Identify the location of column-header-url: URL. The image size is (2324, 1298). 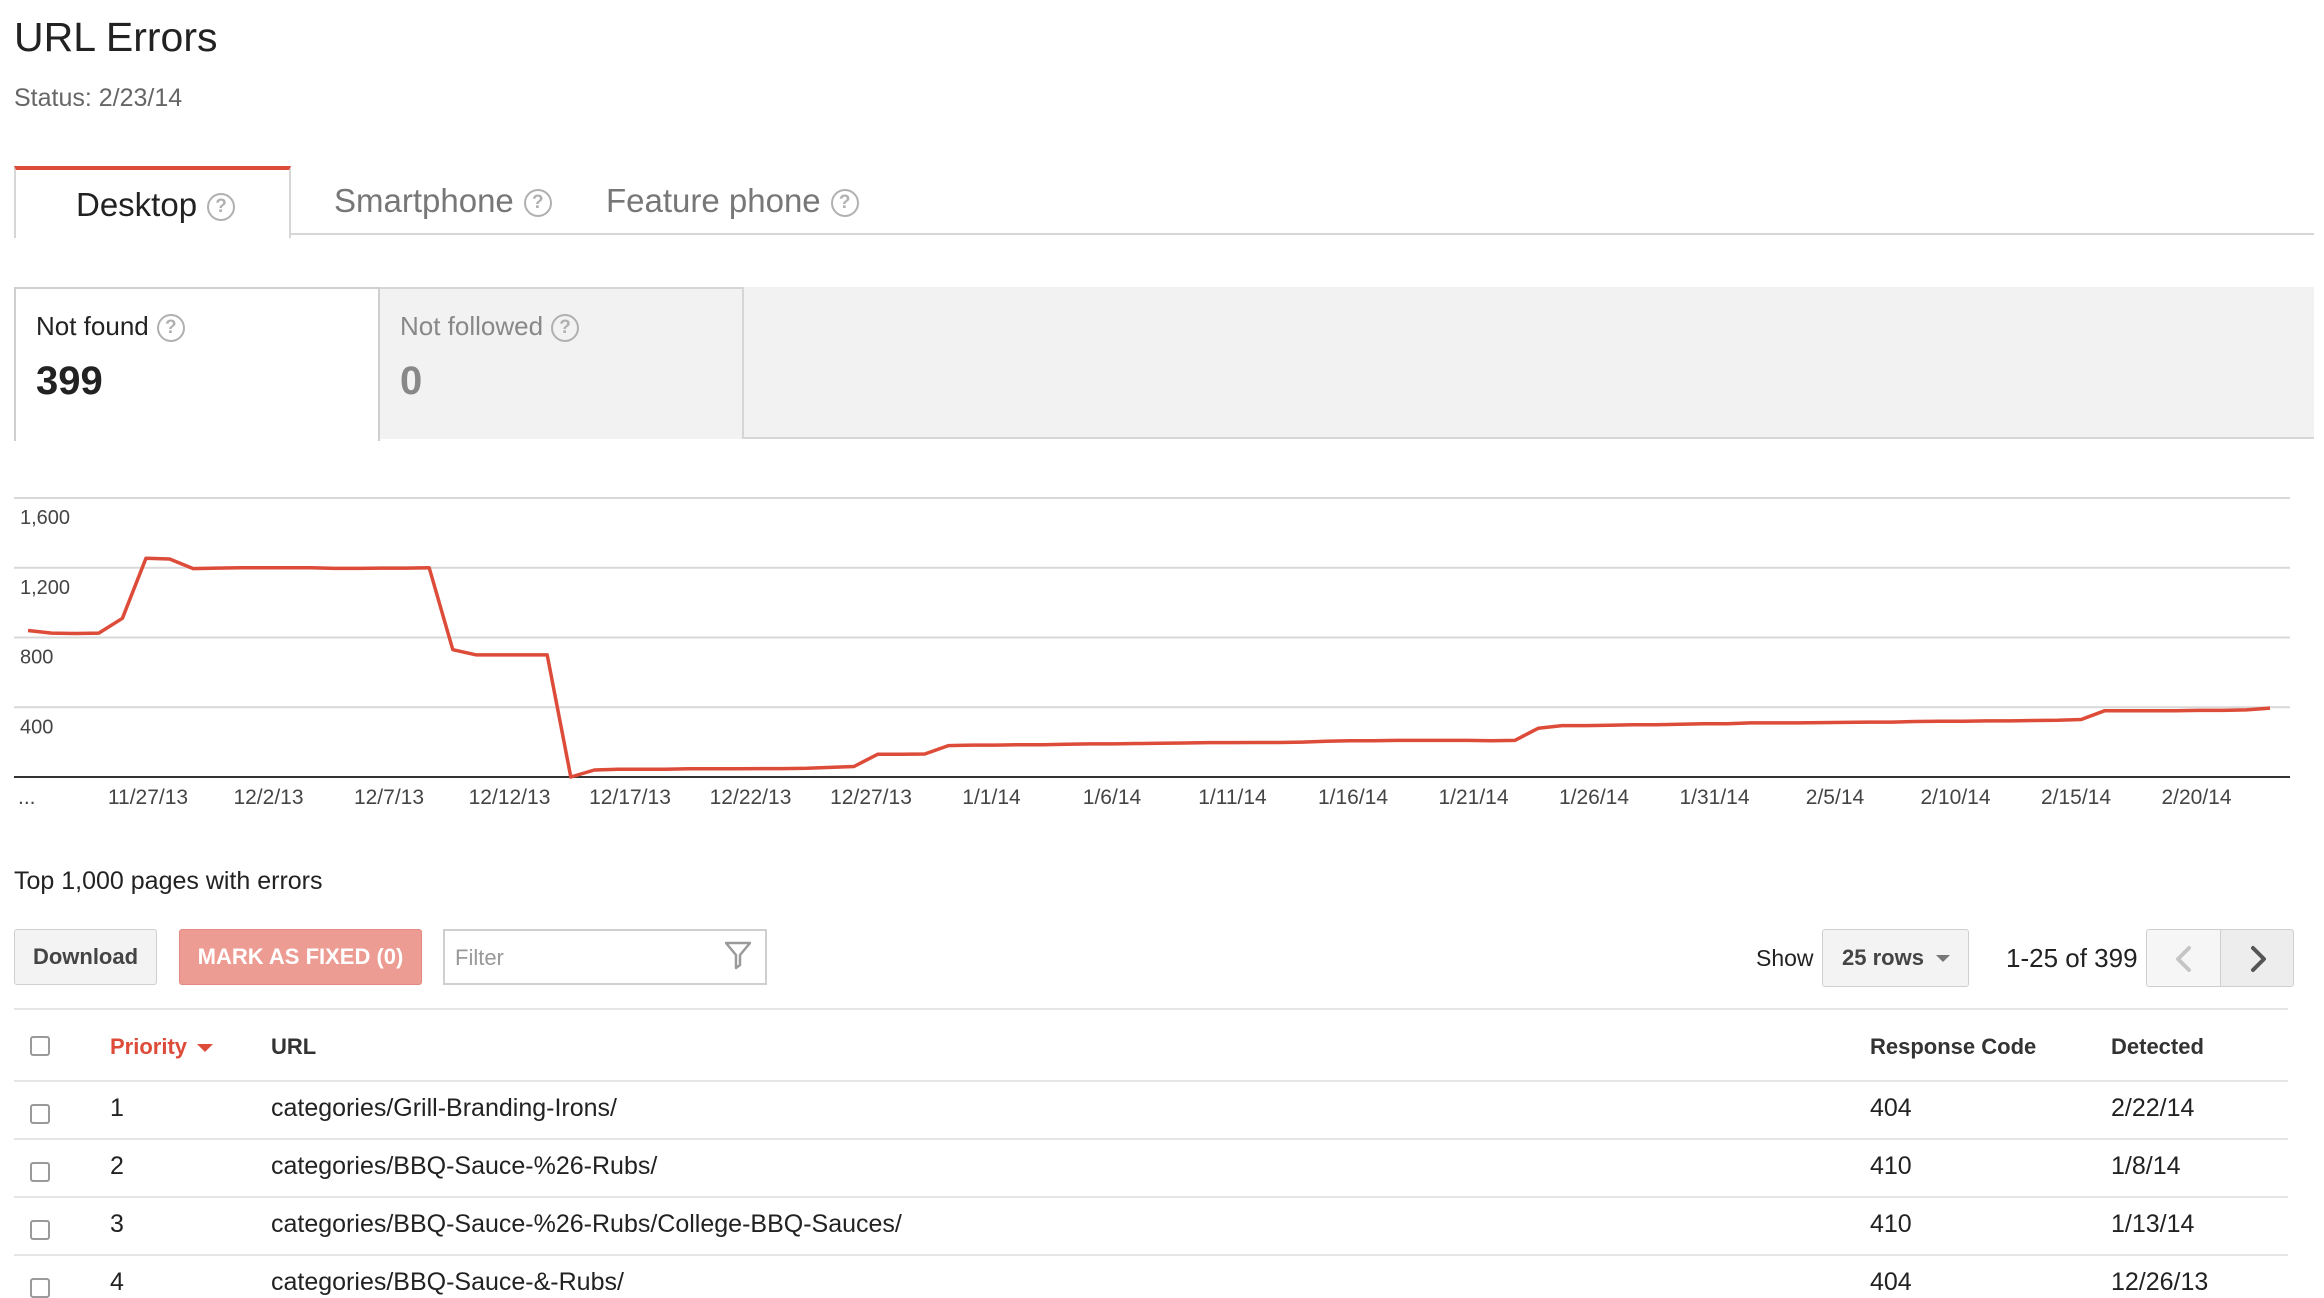
(293, 1047).